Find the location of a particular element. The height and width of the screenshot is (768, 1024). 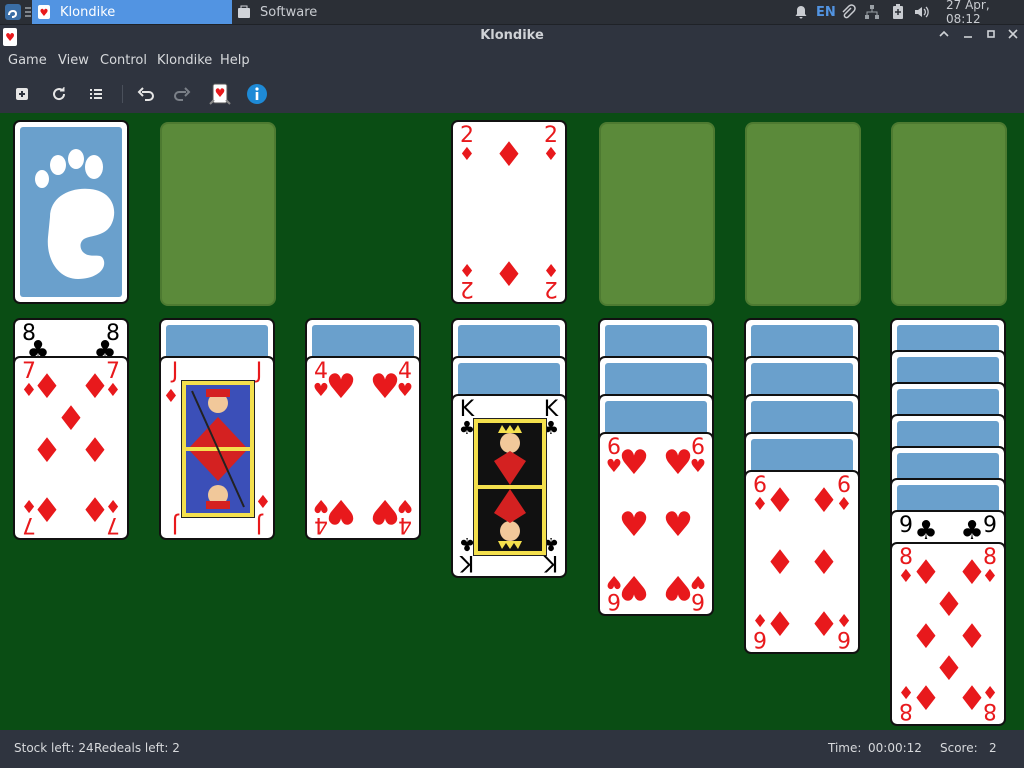

minimize-icon is located at coordinates (968, 37).